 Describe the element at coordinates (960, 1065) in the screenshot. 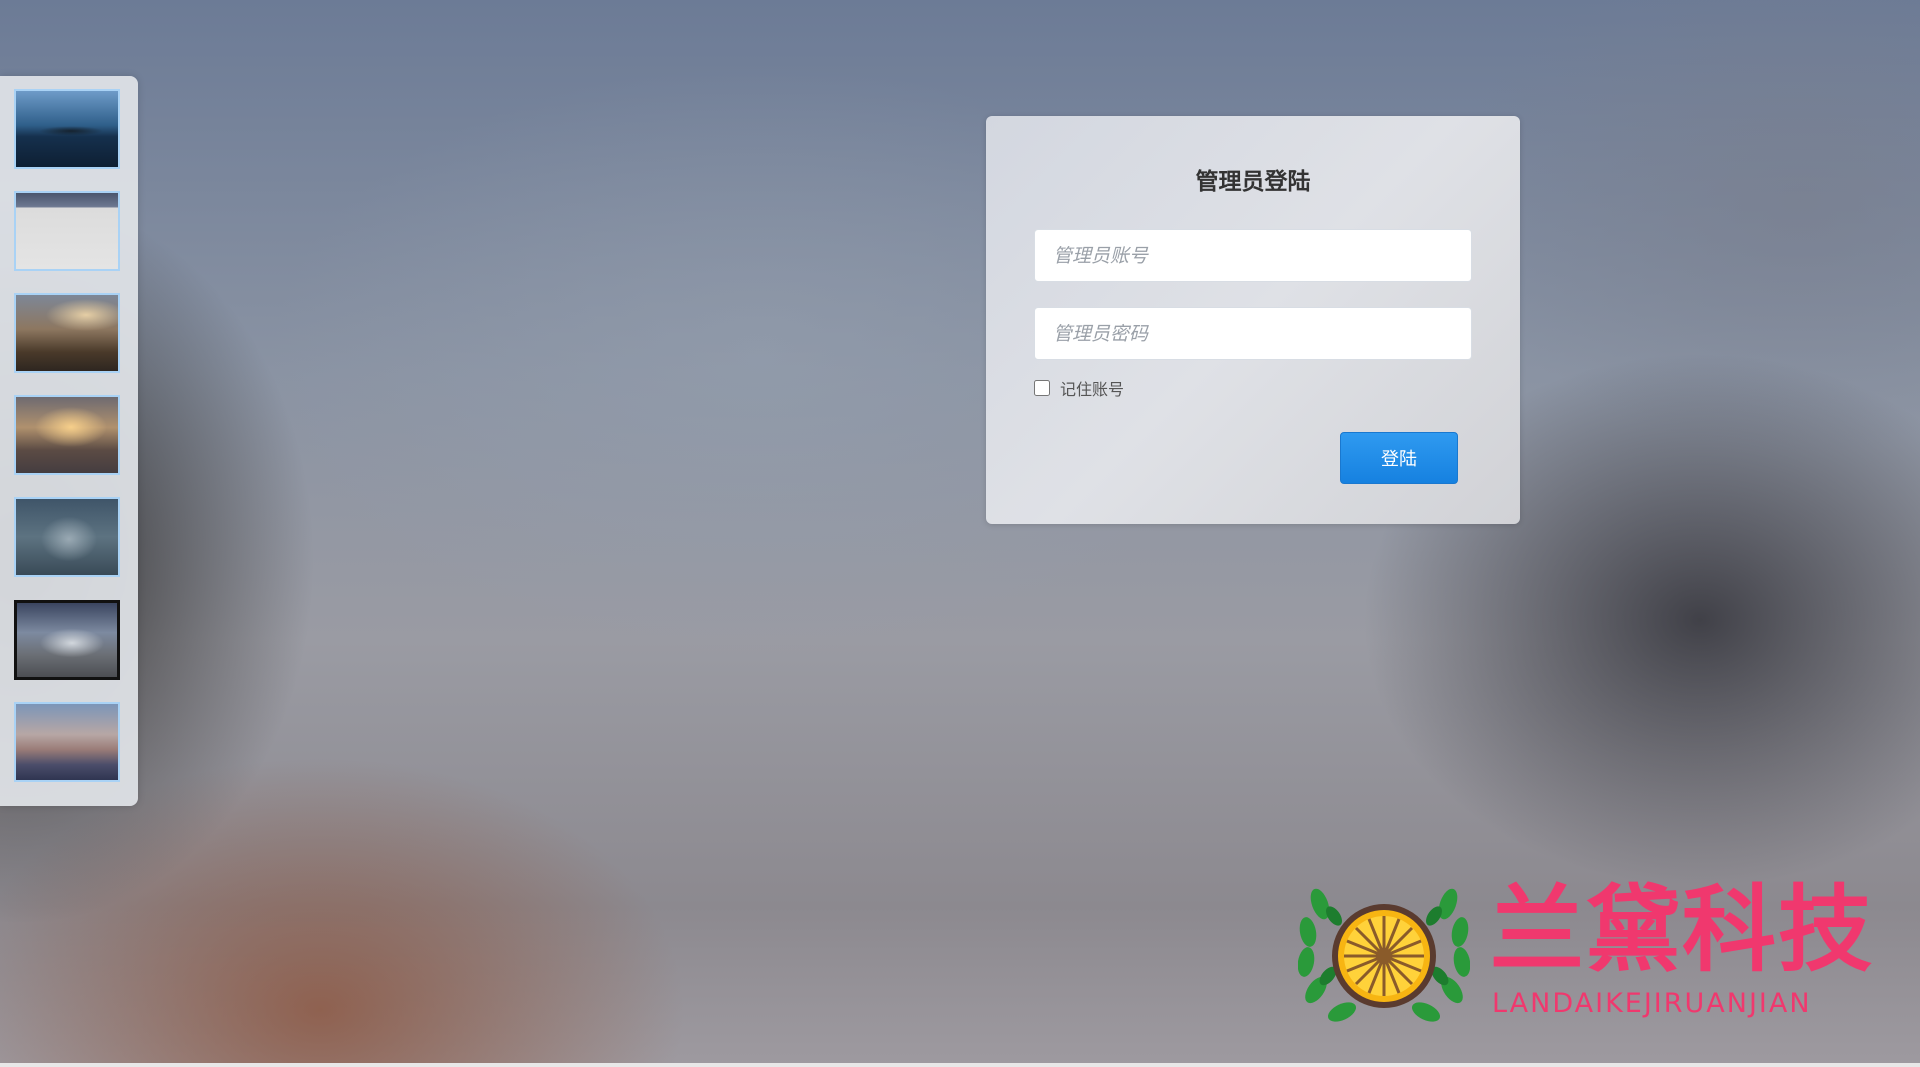

I see `bottom-edge-bar` at that location.